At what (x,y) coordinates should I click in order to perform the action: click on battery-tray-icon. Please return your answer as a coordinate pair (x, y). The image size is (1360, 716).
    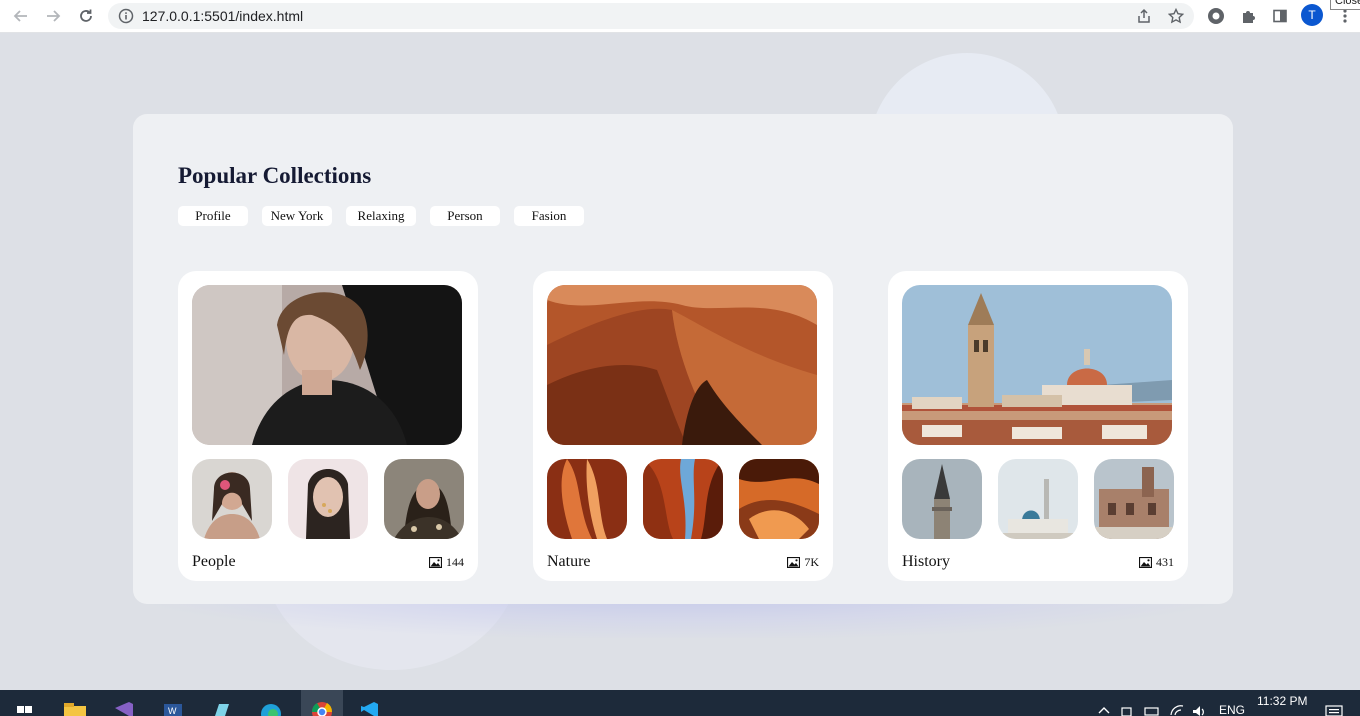
    Looking at the image, I should click on (1152, 705).